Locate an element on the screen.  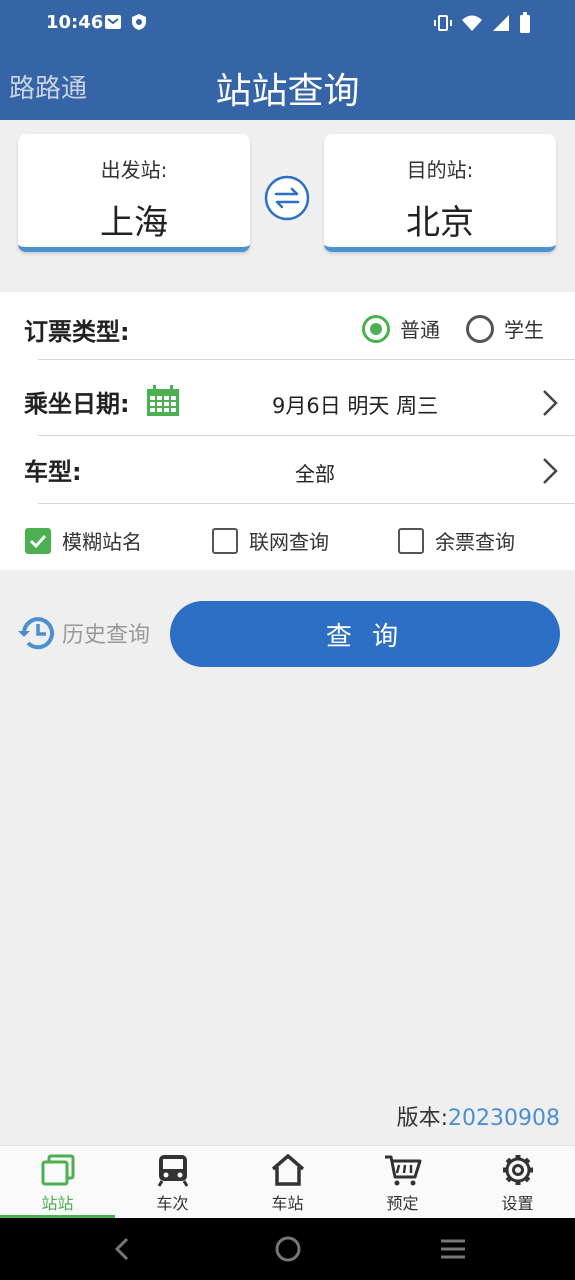
vibrate-icon is located at coordinates (443, 23).